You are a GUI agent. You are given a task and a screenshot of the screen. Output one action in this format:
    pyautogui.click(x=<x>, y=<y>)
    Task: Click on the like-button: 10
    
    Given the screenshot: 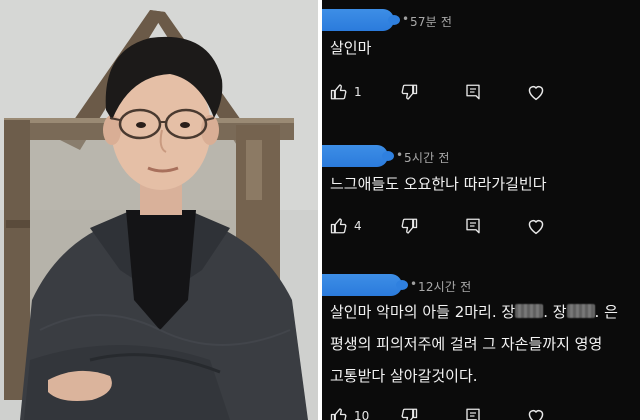 What is the action you would take?
    pyautogui.click(x=349, y=411)
    